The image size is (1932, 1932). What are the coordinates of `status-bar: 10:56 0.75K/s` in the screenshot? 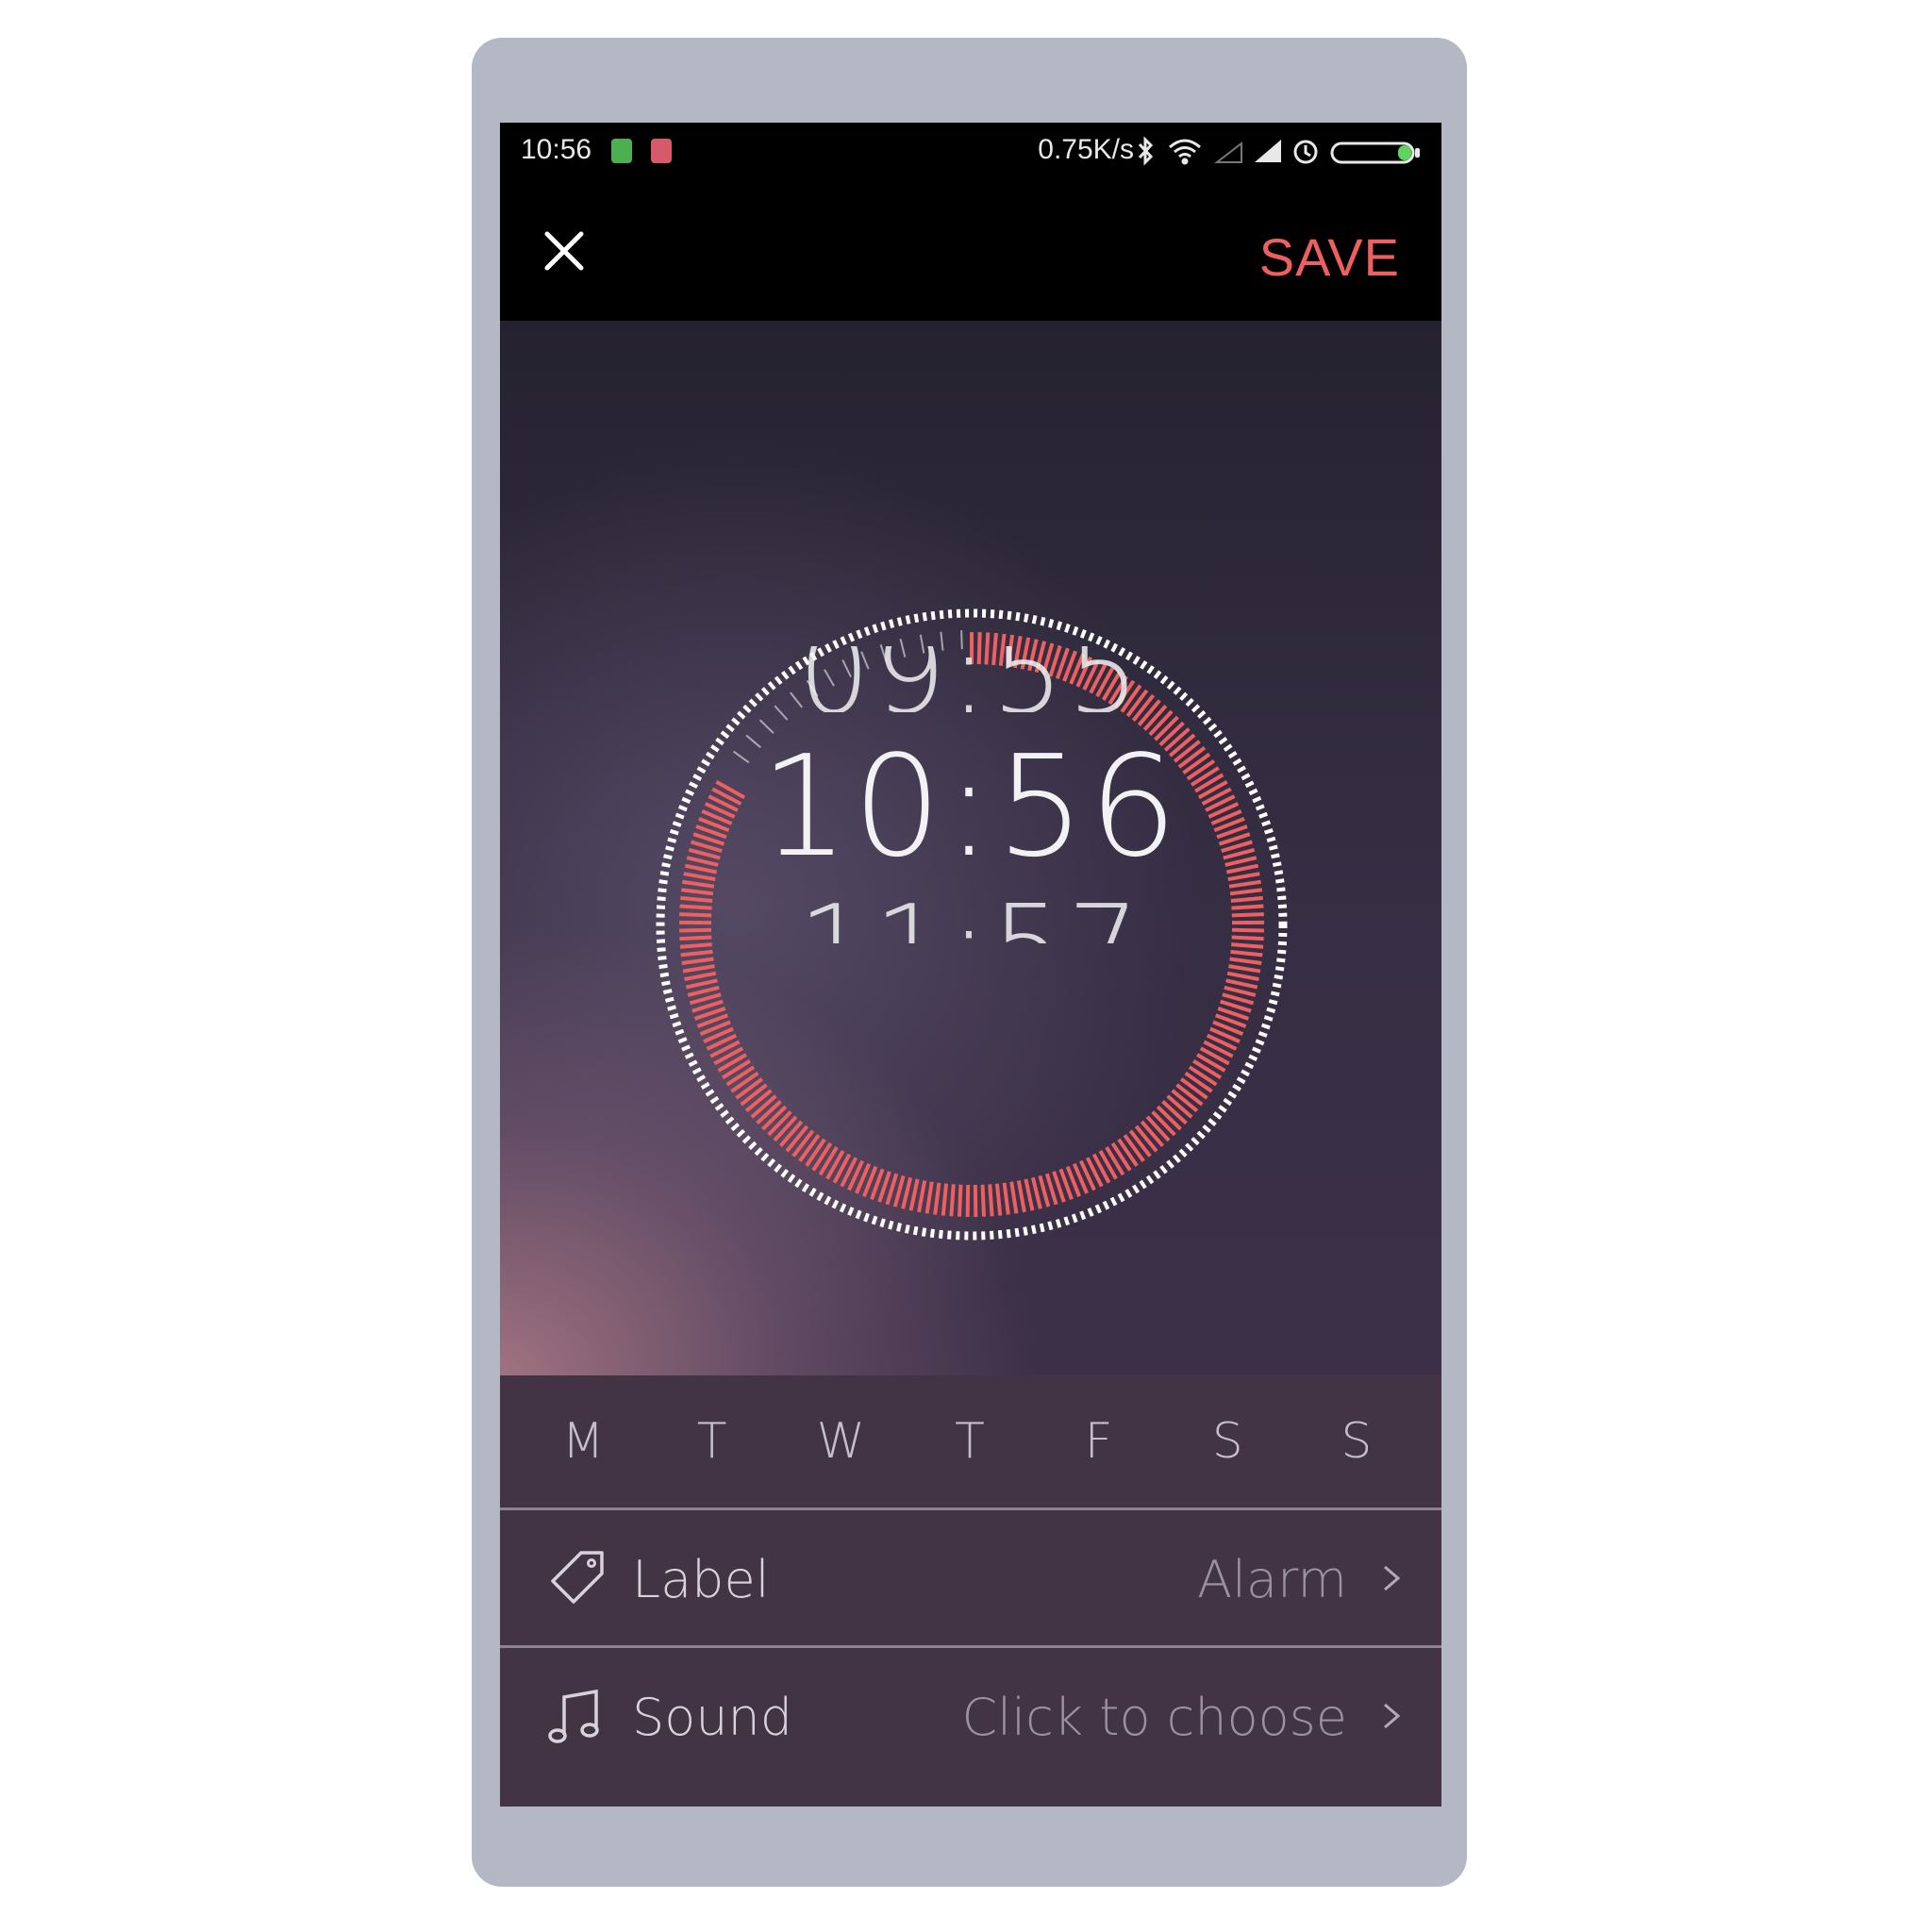 It's located at (971, 152).